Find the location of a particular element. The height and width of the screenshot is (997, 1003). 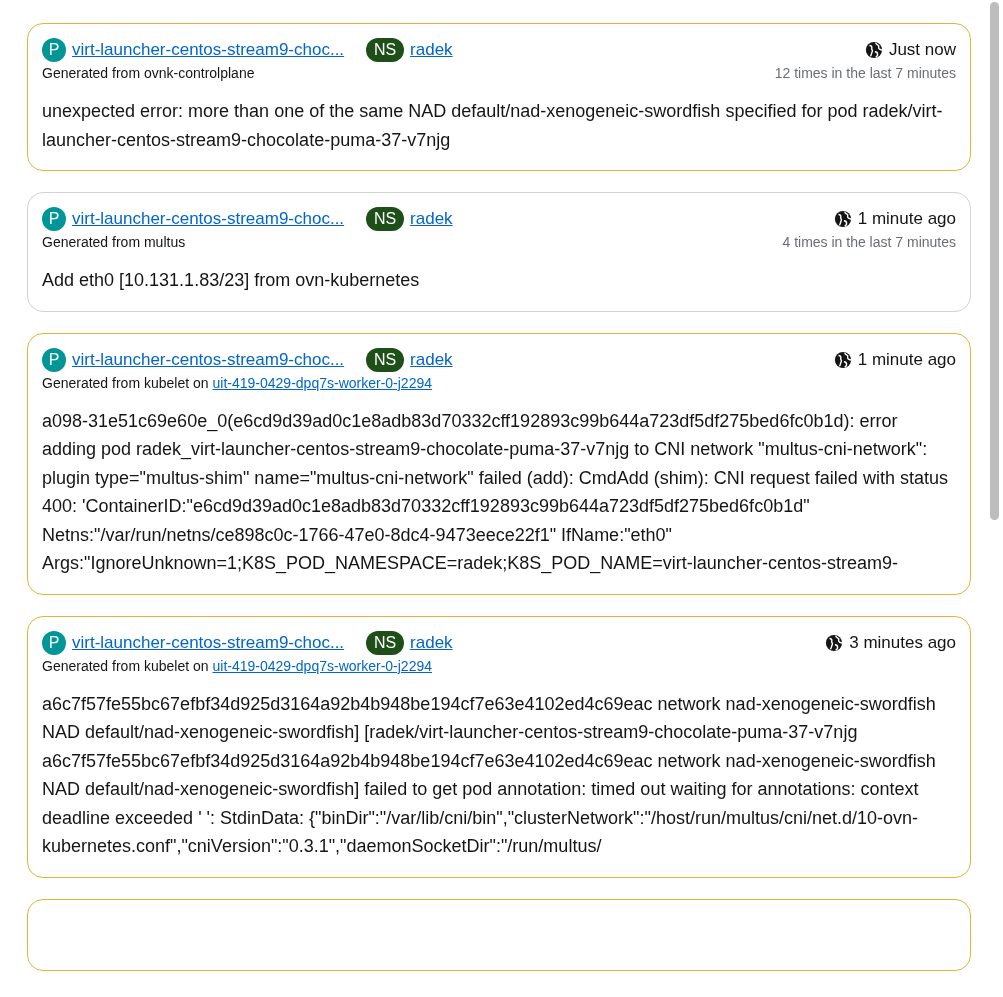

event-source: Generated from ovnk-controlplane is located at coordinates (148, 73).